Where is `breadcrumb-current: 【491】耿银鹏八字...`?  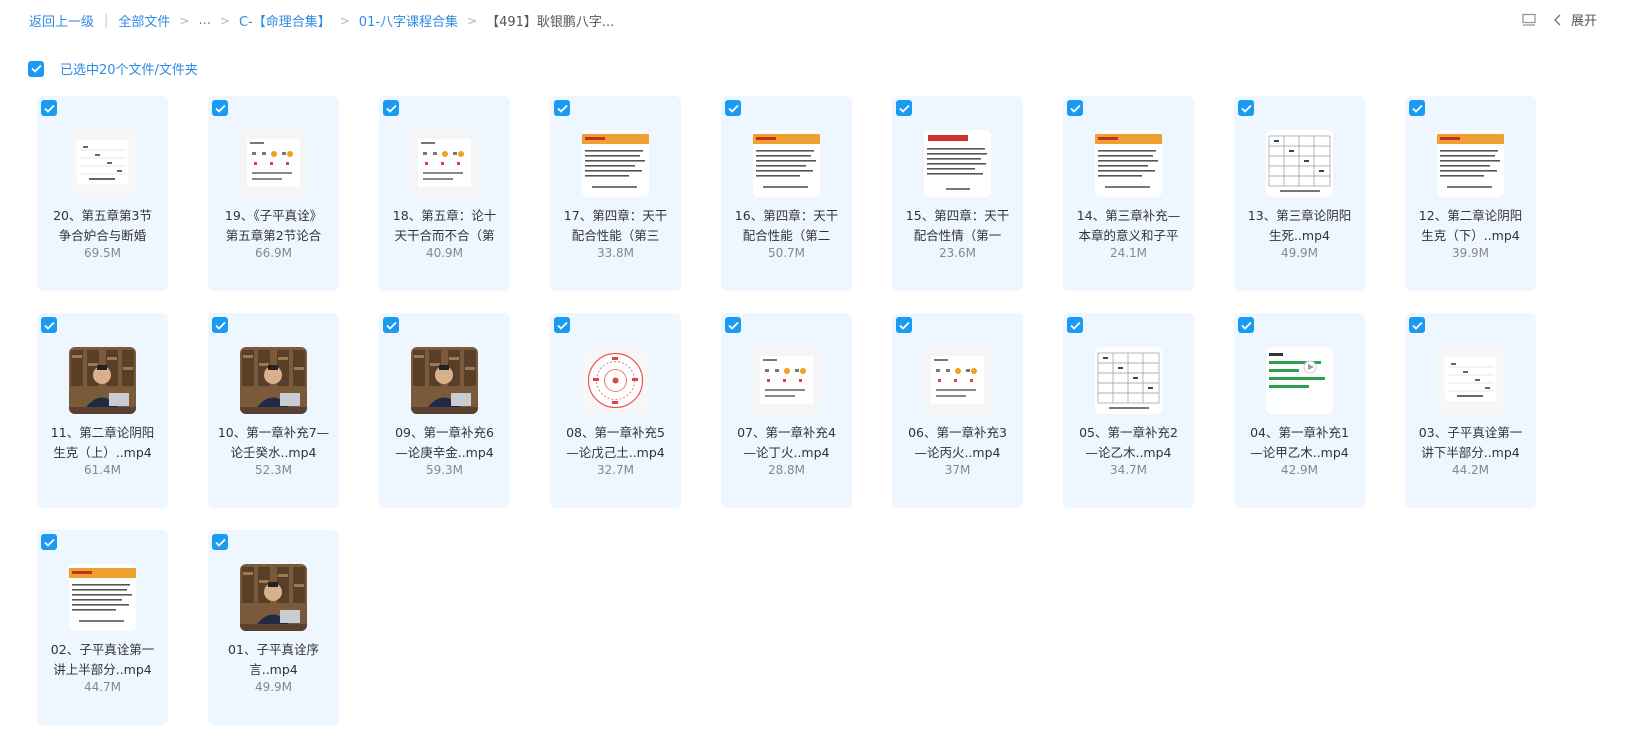
breadcrumb-current: 【491】耿银鹏八字... is located at coordinates (550, 22).